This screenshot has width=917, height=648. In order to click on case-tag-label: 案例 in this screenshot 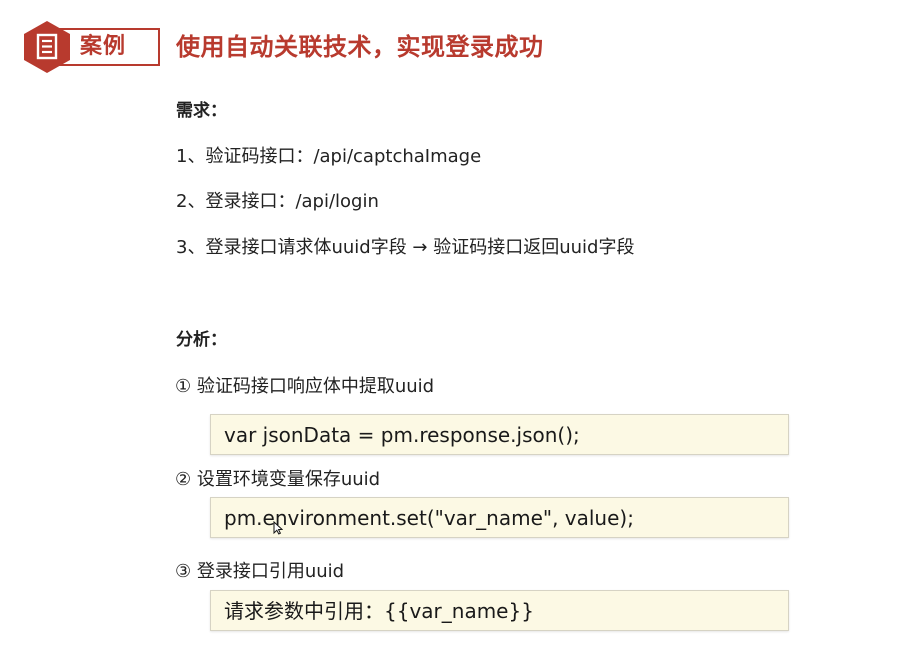, I will do `click(103, 46)`.